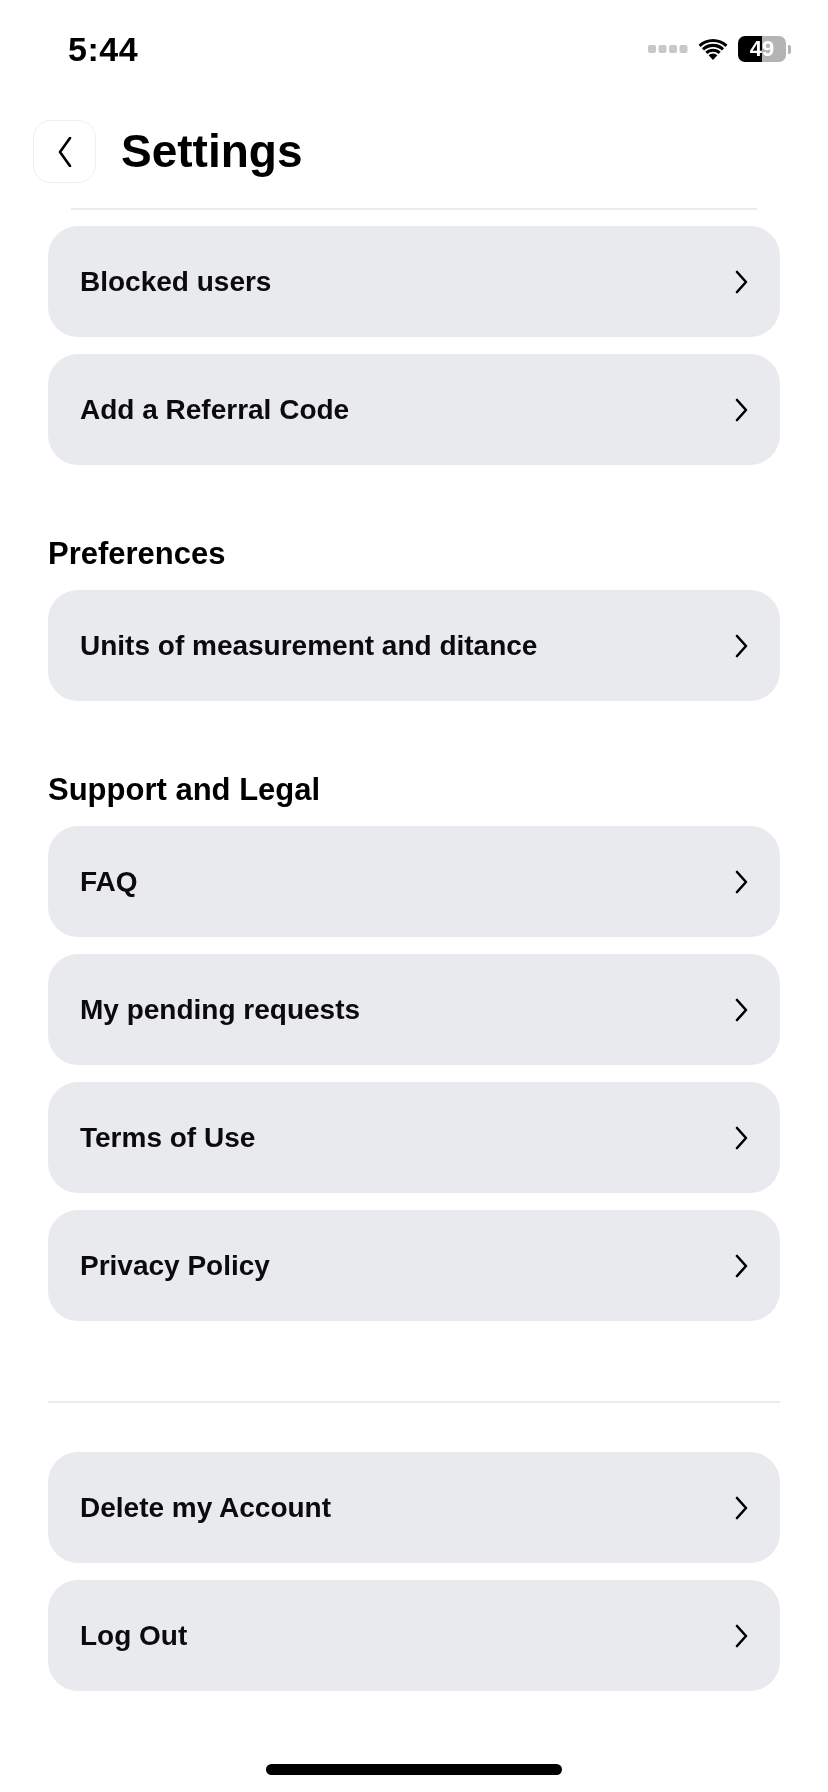 This screenshot has height=1792, width=828. I want to click on page-title: Settings, so click(212, 151).